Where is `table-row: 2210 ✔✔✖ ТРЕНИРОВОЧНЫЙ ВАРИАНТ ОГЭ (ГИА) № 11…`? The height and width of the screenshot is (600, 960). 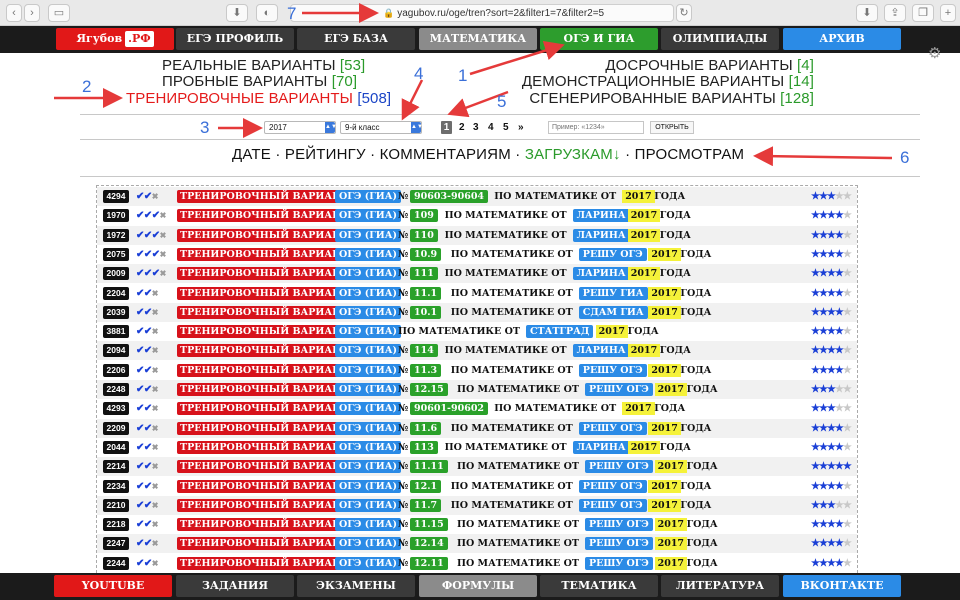
table-row: 2210 ✔✔✖ ТРЕНИРОВОЧНЫЙ ВАРИАНТ ОГЭ (ГИА) № 11… is located at coordinates (477, 505).